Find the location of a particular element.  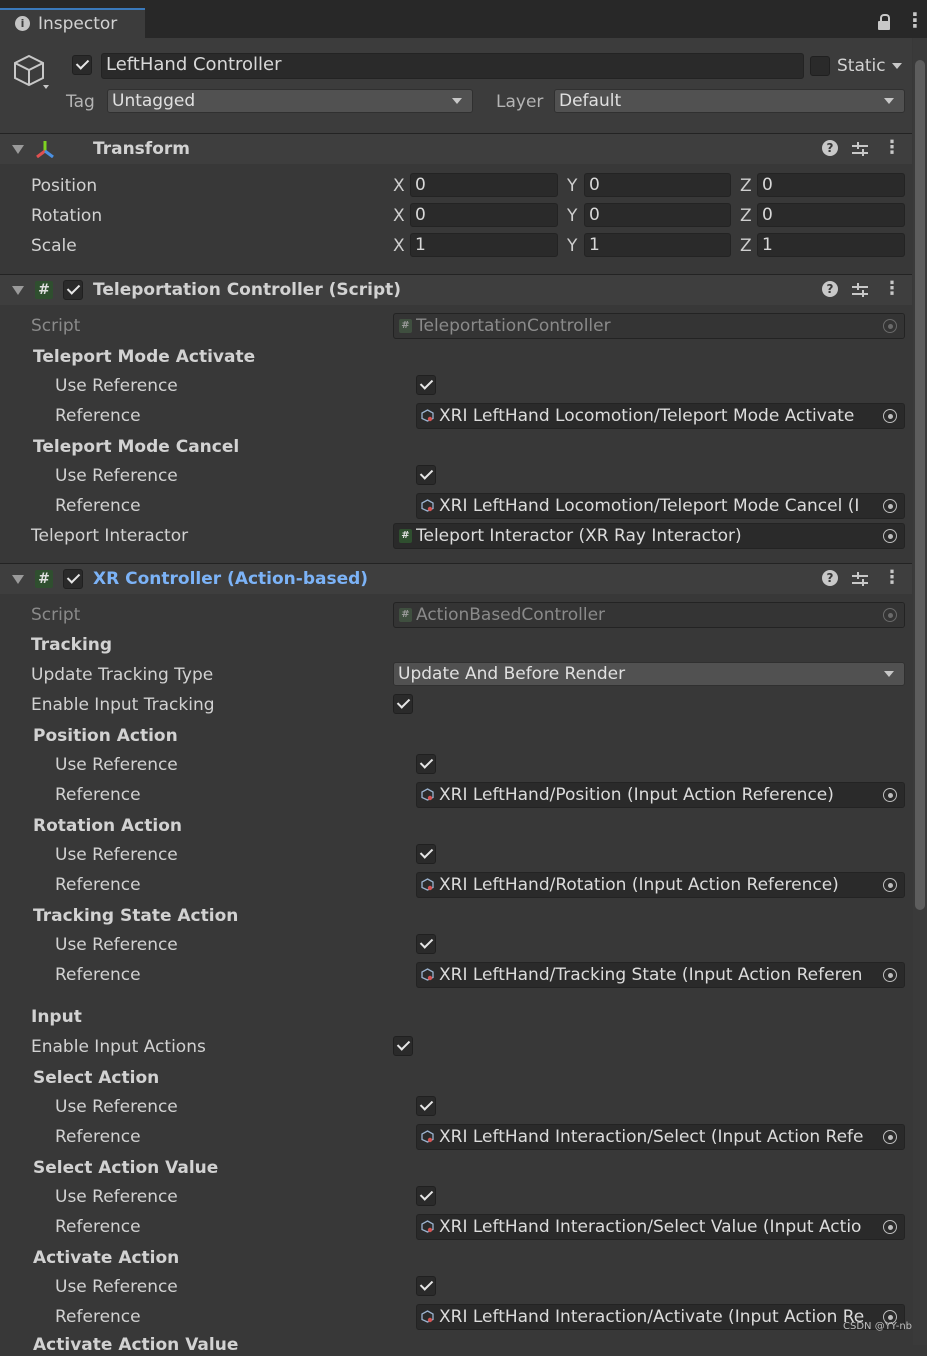

teleport-enabled-checkbox is located at coordinates (73, 290).